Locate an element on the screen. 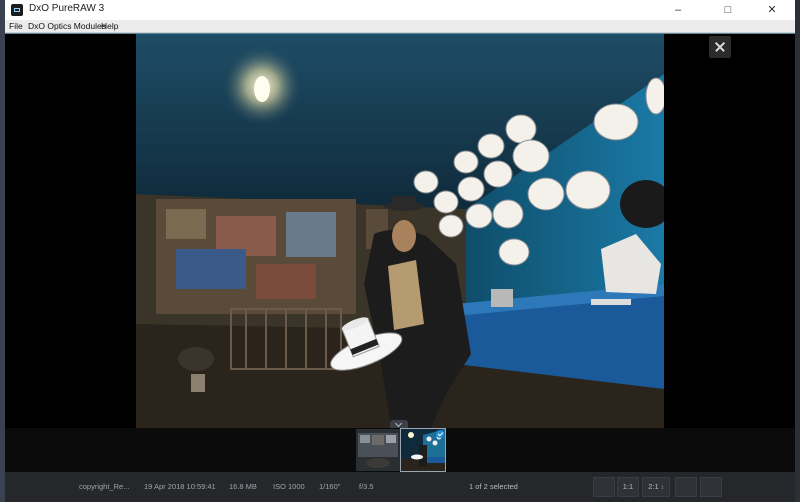  shutter-speed: 1/160" is located at coordinates (330, 486).